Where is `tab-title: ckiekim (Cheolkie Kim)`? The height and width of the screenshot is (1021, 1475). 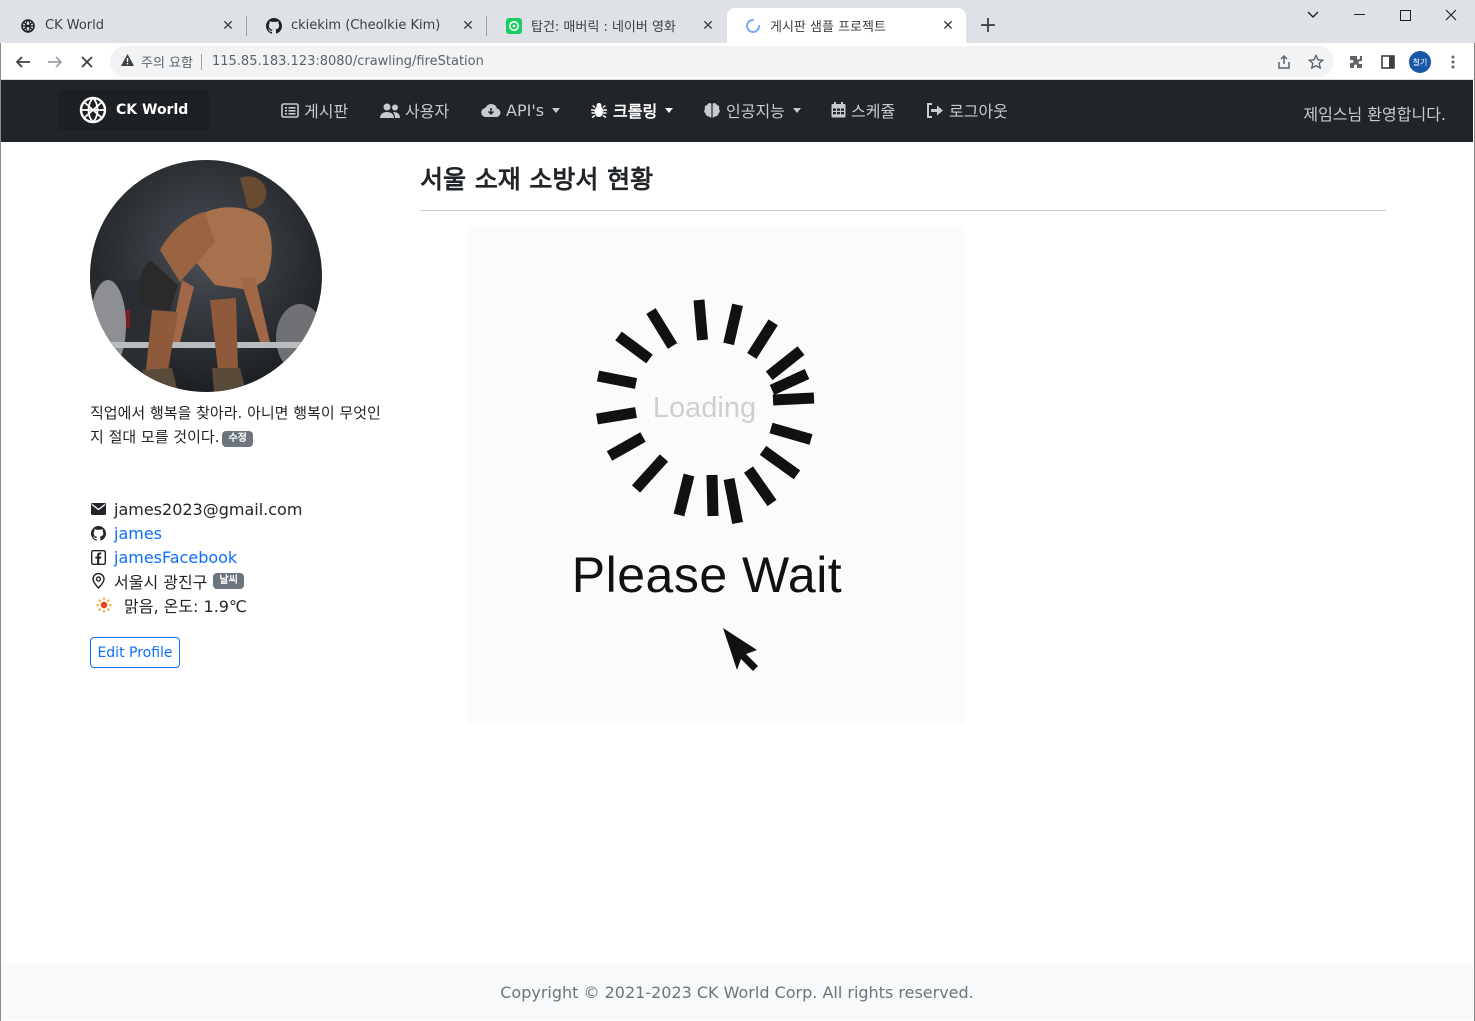 tab-title: ckiekim (Cheolkie Kim) is located at coordinates (366, 25).